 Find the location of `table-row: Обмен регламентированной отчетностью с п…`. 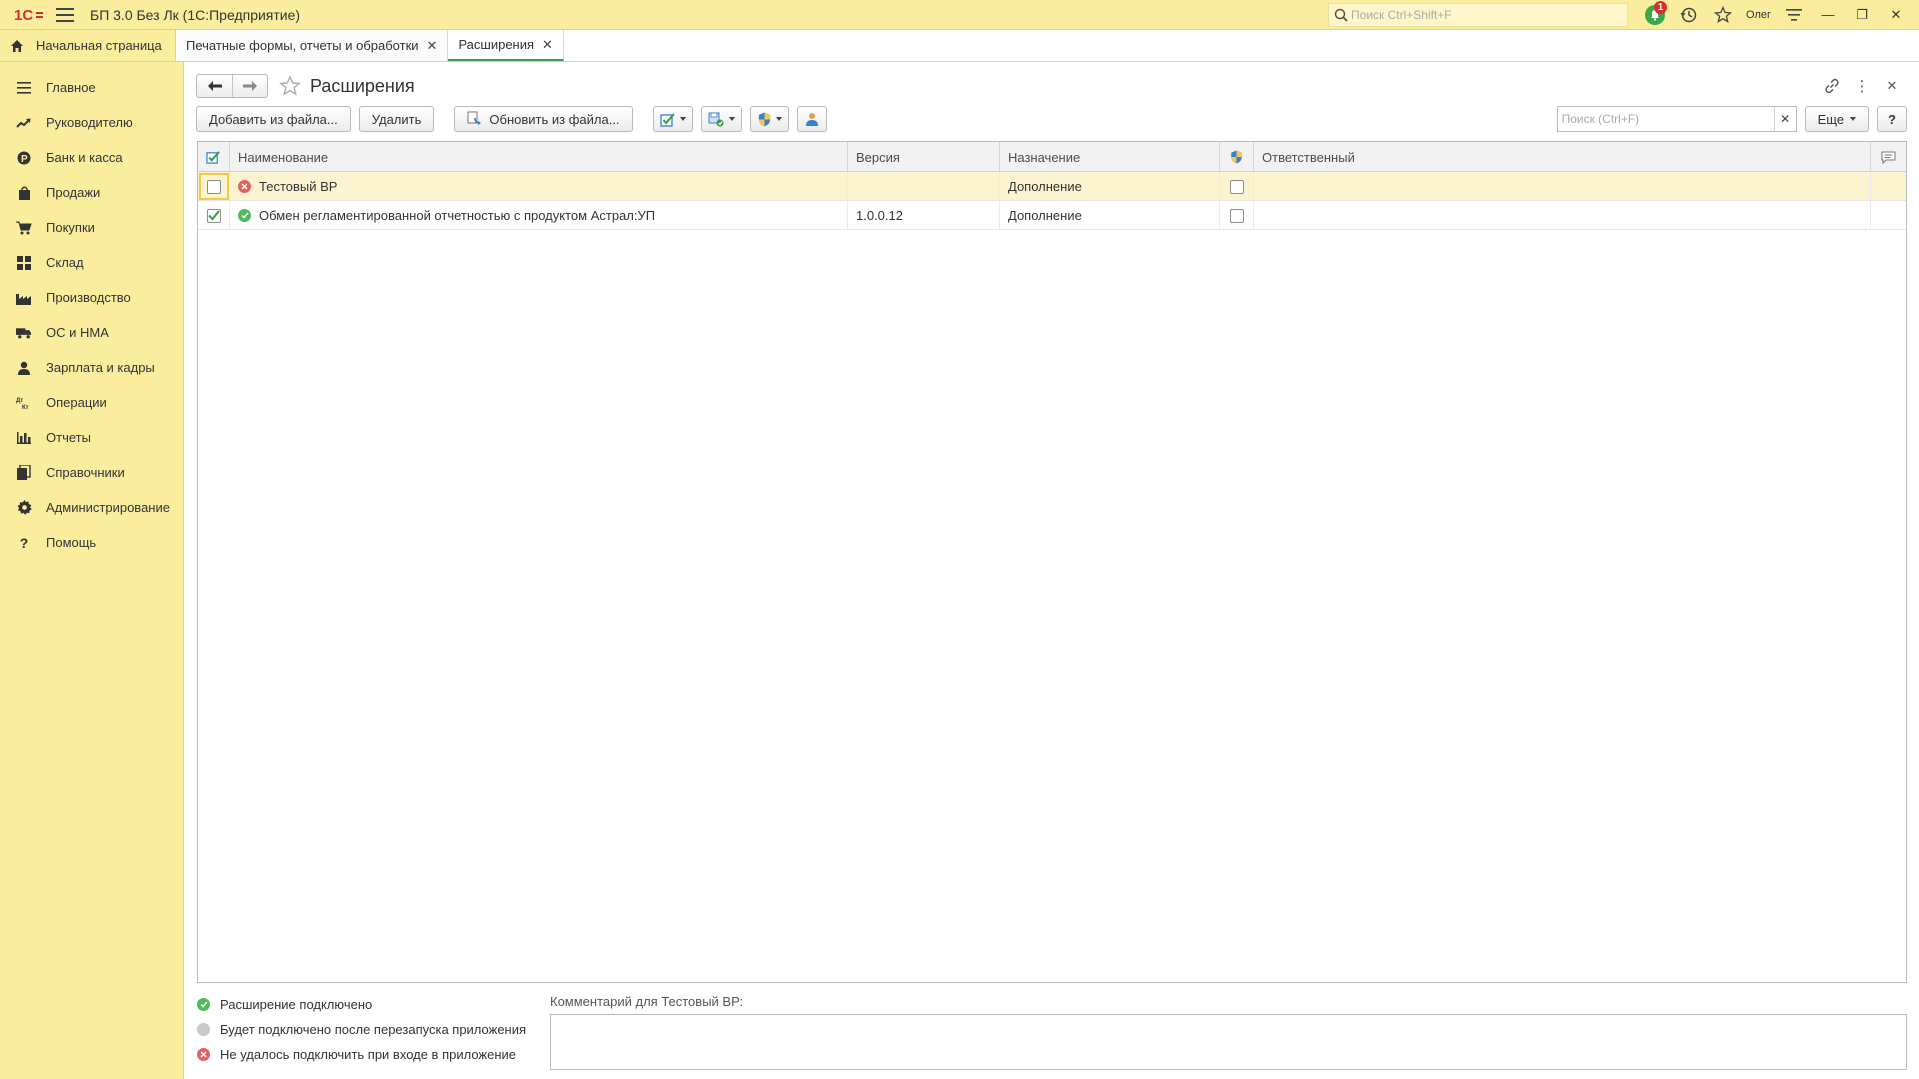

table-row: Обмен регламентированной отчетностью с п… is located at coordinates (1052, 215).